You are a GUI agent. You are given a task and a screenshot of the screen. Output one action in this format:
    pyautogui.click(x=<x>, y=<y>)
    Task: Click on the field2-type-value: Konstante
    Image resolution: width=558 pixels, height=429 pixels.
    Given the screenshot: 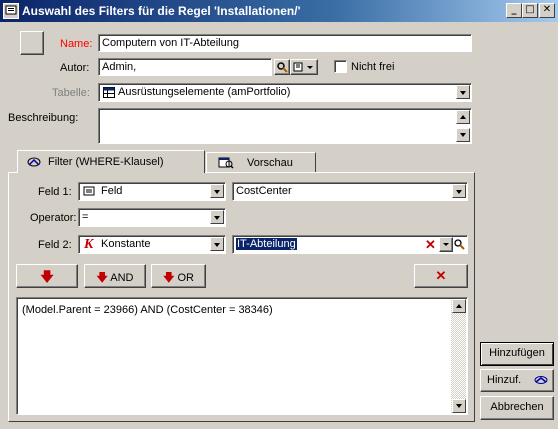 What is the action you would take?
    pyautogui.click(x=126, y=244)
    